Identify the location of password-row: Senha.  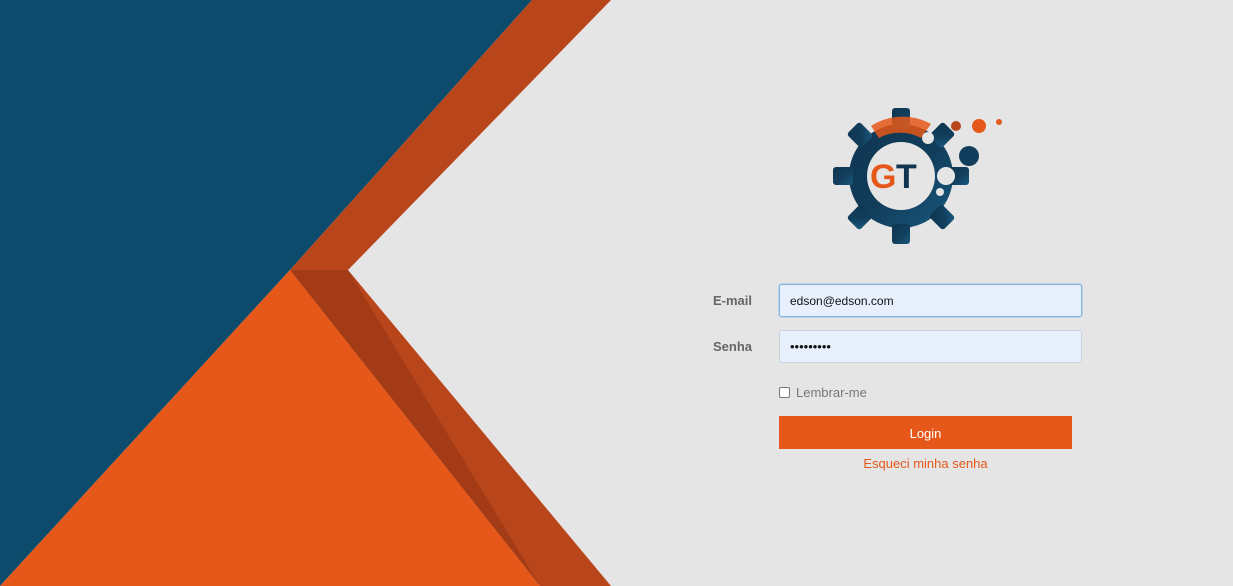
(886, 346).